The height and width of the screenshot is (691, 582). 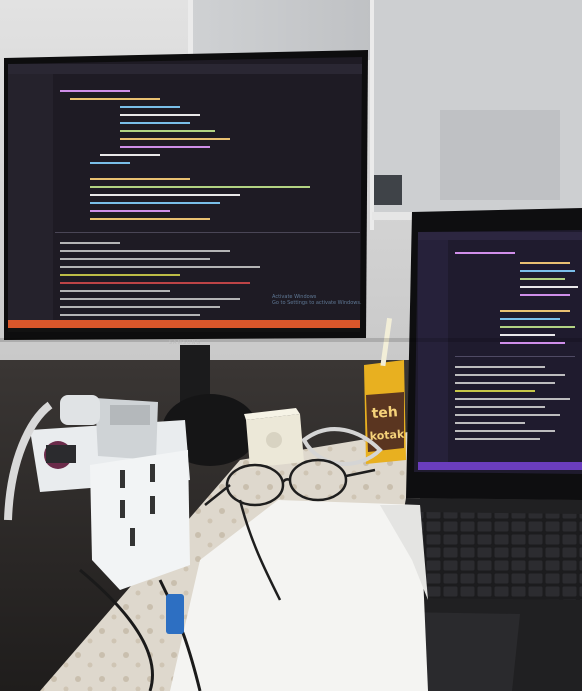 I want to click on blue-clip, so click(x=175, y=614).